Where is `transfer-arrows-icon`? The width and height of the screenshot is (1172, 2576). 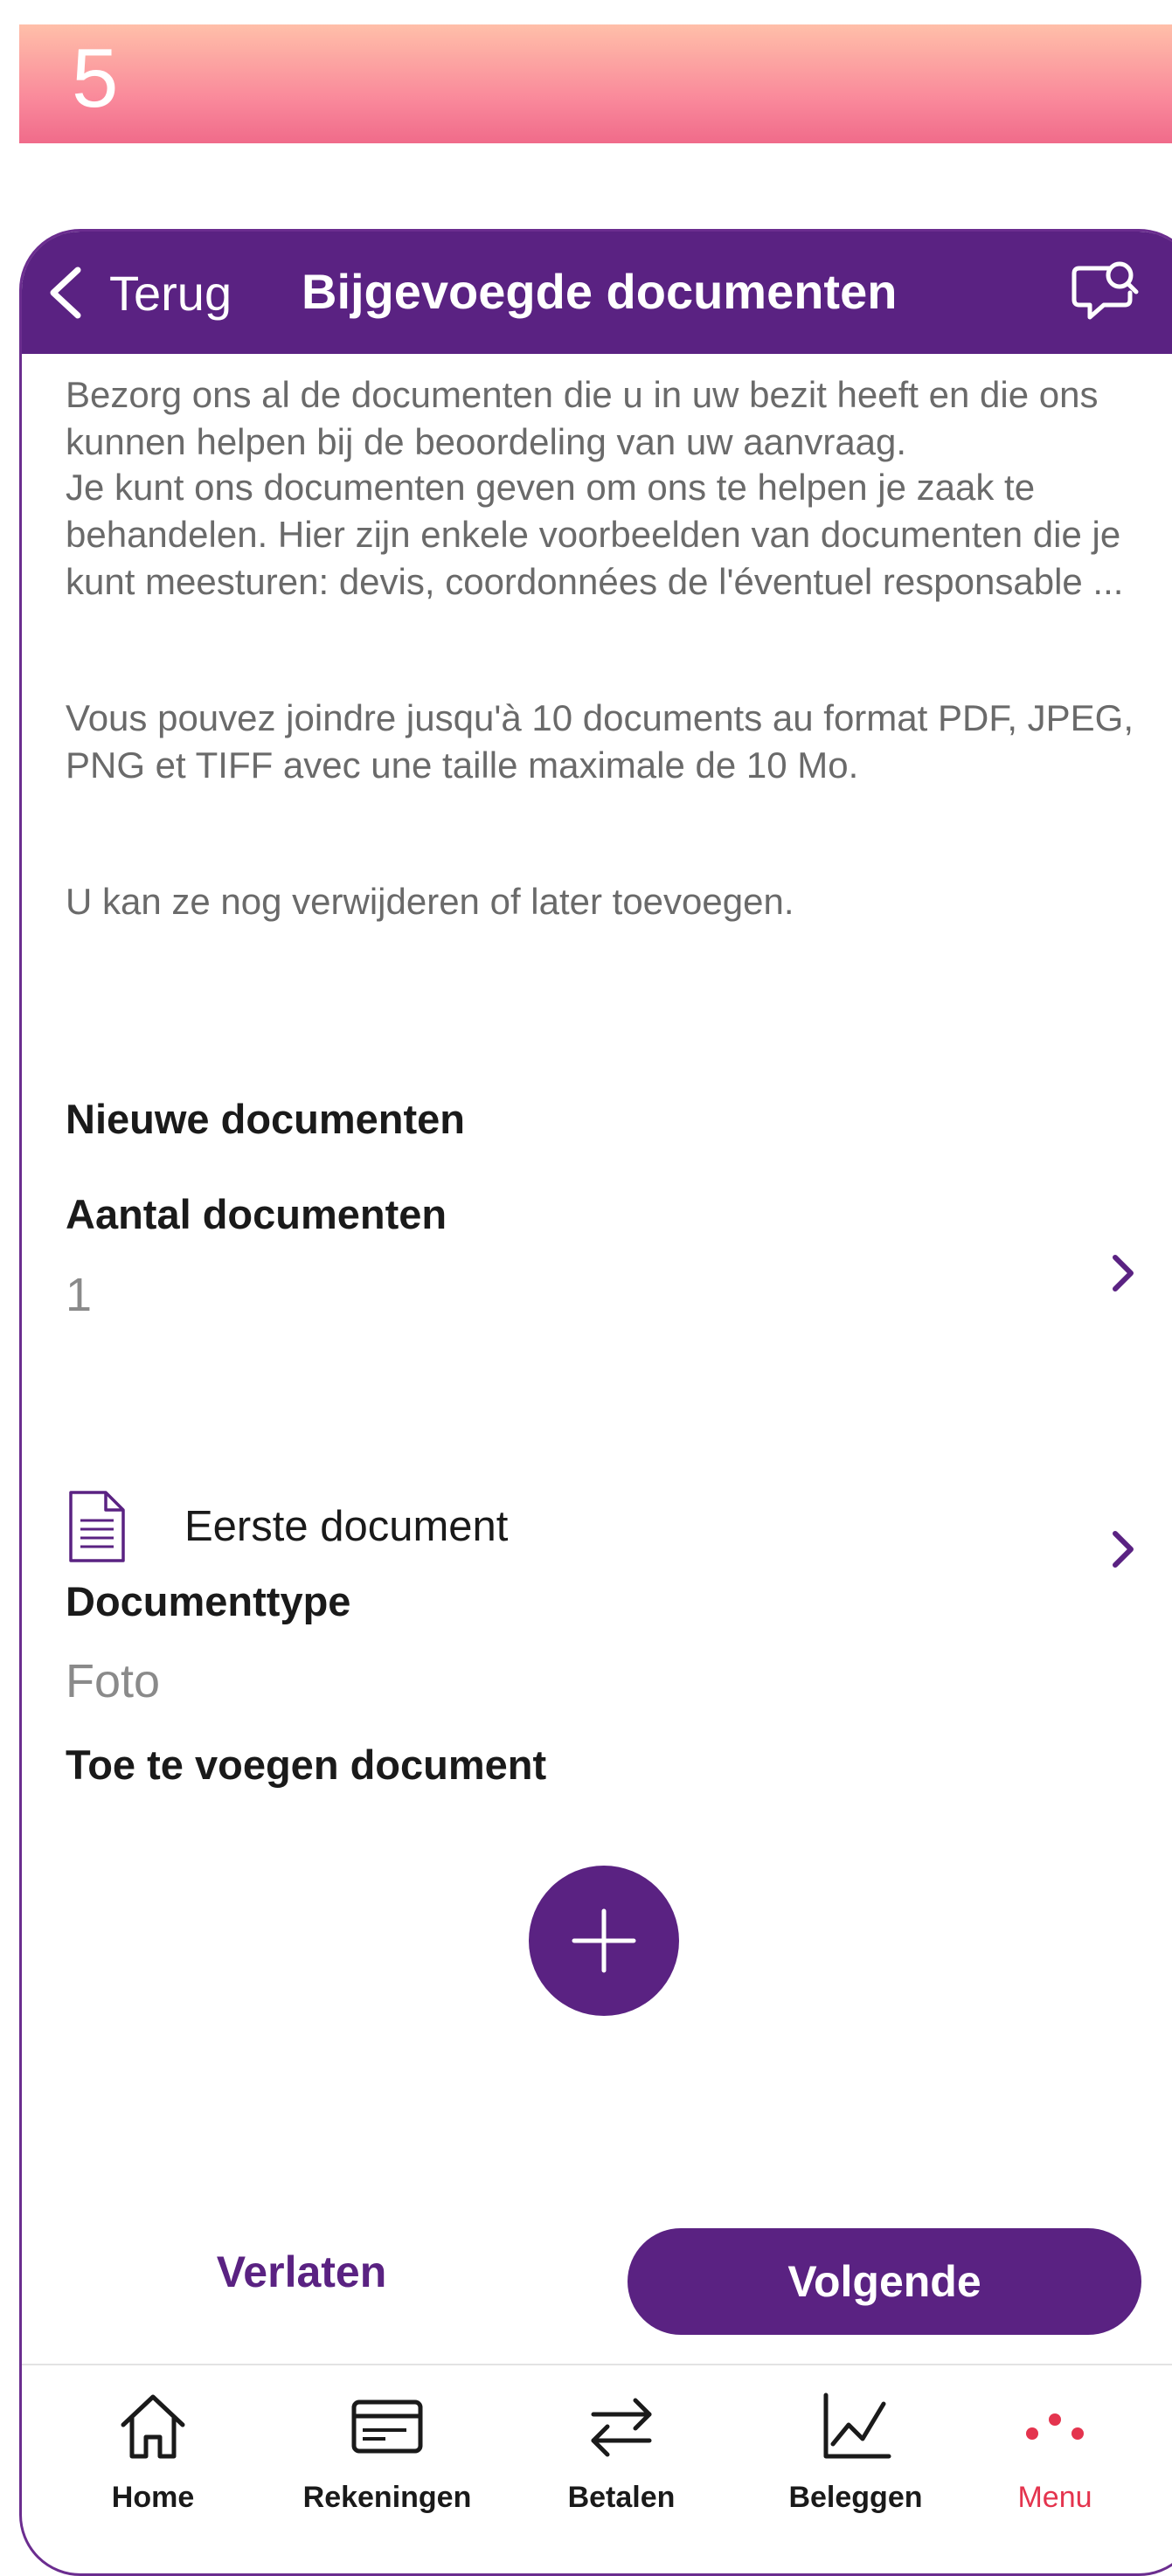
transfer-arrows-icon is located at coordinates (621, 2427).